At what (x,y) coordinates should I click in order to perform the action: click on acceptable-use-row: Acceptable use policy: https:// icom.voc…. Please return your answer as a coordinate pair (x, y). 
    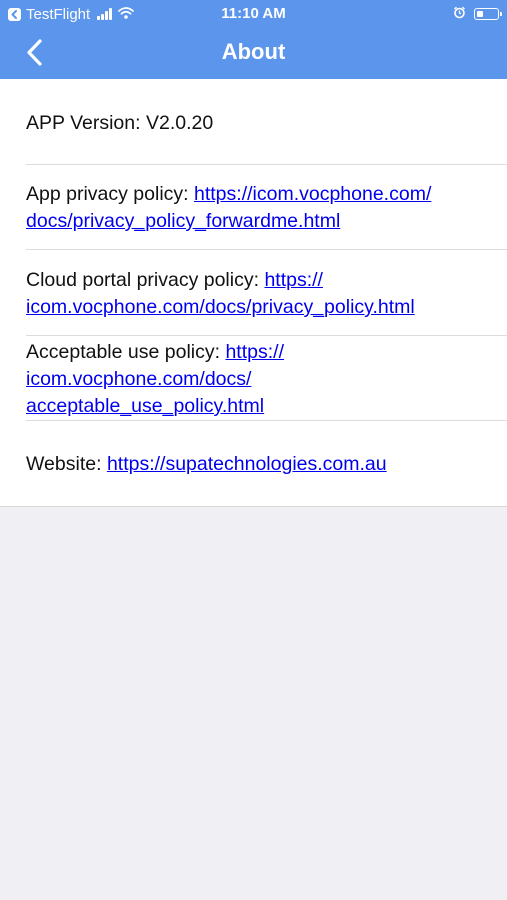
    Looking at the image, I should click on (266, 379).